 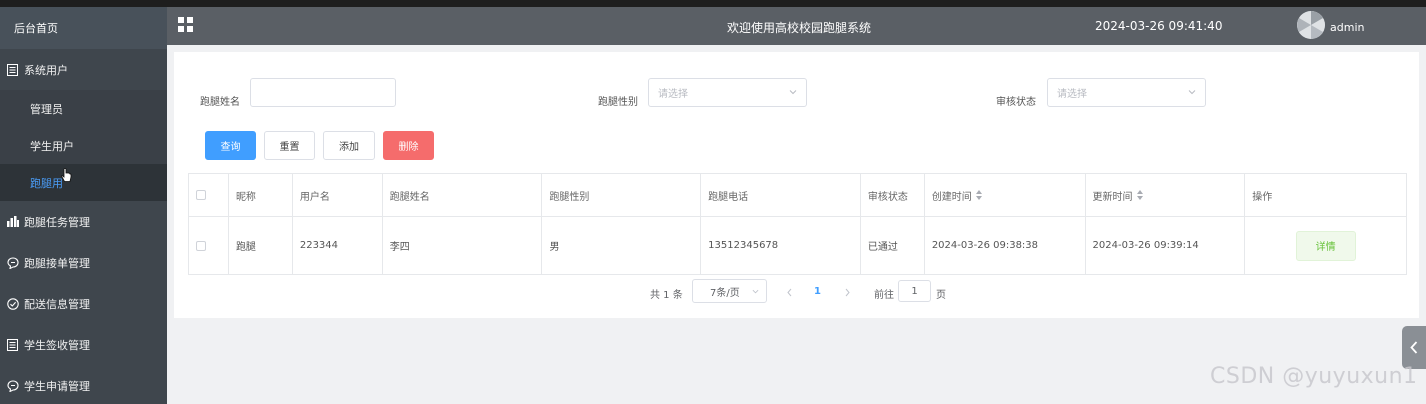 What do you see at coordinates (893, 245) in the screenshot?
I see `cell-review-status: 已通过` at bounding box center [893, 245].